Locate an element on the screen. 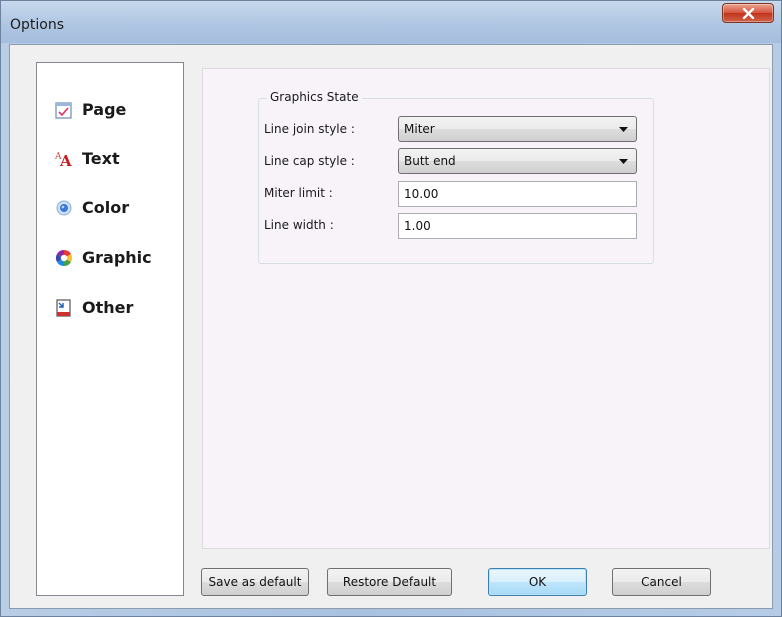  svg-text: A is located at coordinates (65, 160).